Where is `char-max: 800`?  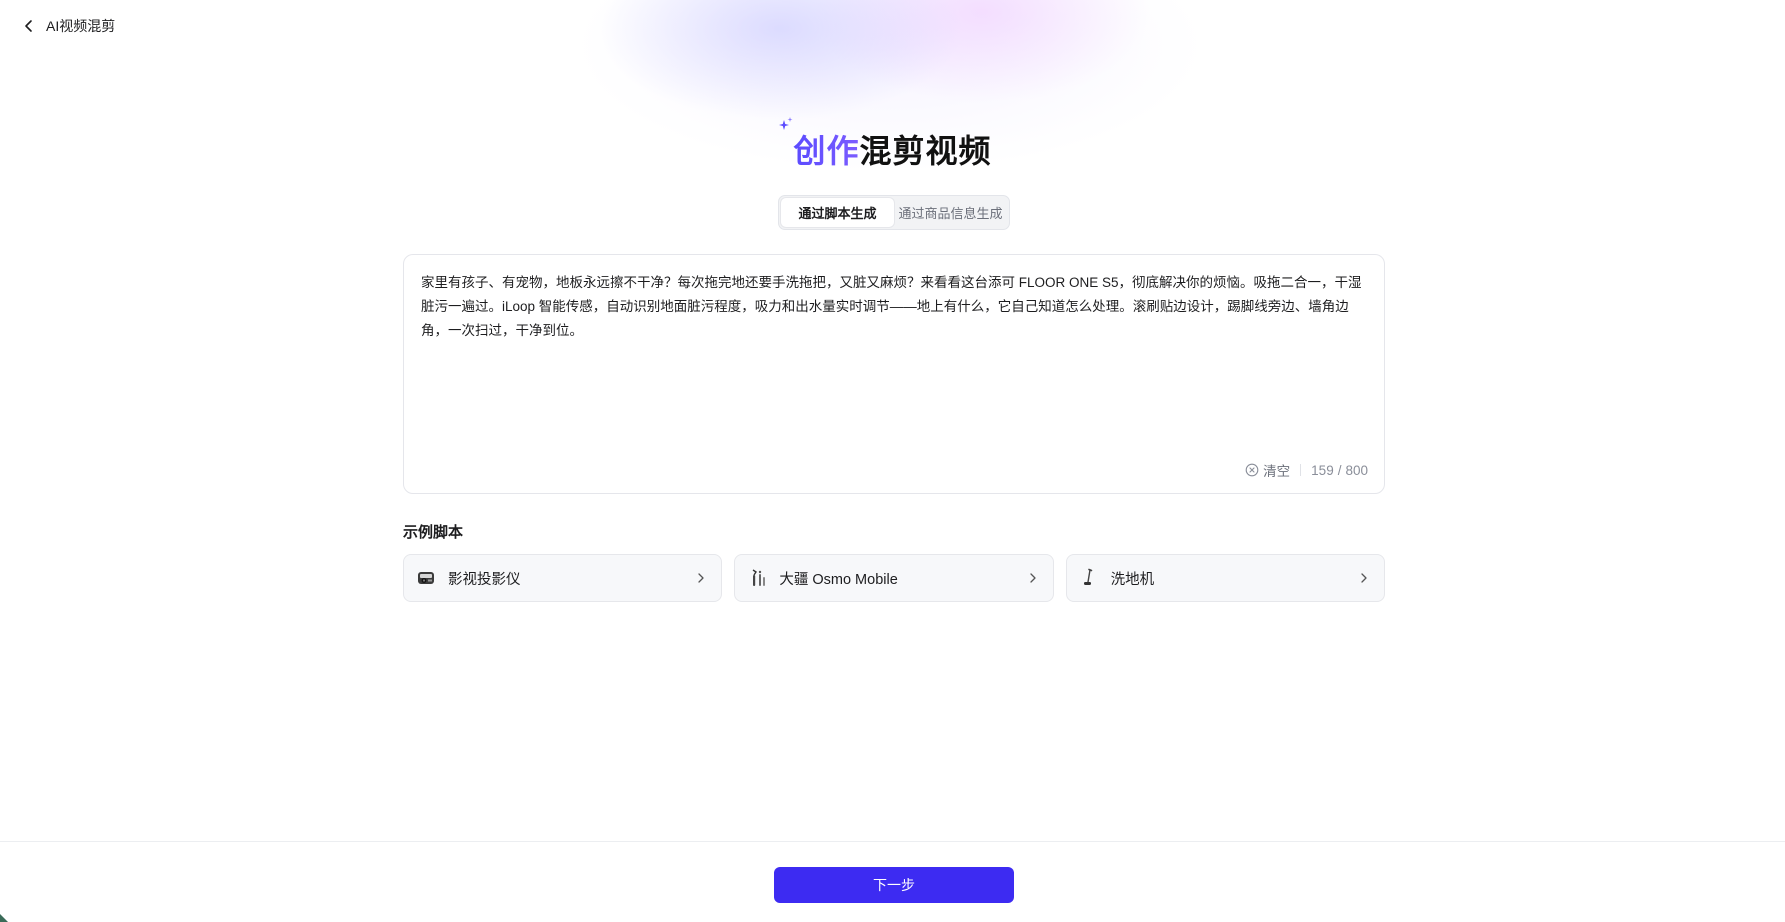
char-max: 800 is located at coordinates (1356, 470).